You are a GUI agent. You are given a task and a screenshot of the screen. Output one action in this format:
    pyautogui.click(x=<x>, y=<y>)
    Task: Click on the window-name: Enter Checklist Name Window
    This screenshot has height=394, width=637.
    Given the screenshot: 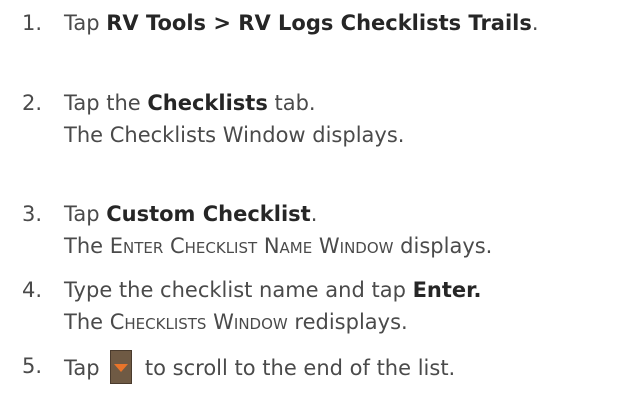 What is the action you would take?
    pyautogui.click(x=251, y=246)
    